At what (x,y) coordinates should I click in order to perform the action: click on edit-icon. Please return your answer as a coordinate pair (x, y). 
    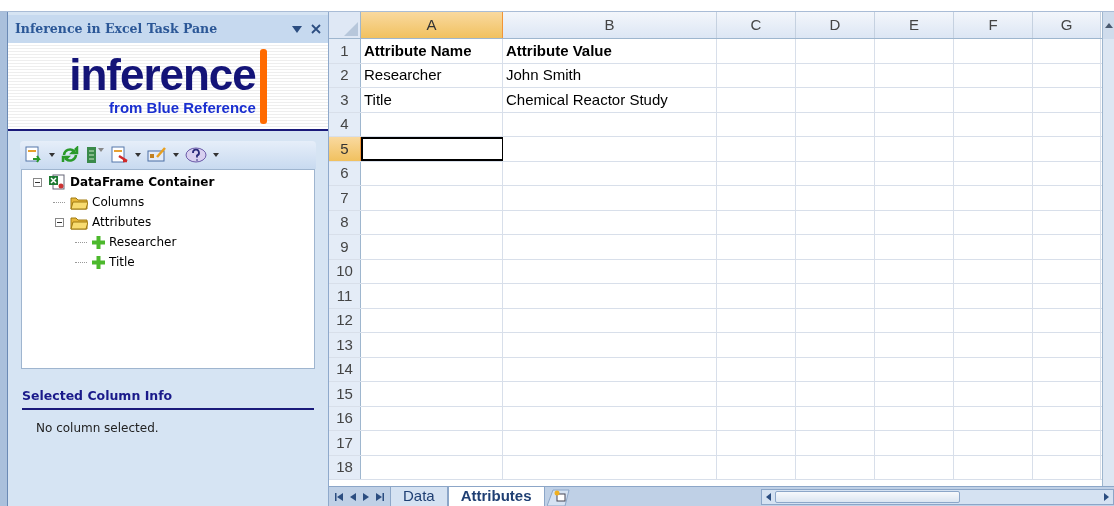
    Looking at the image, I should click on (157, 155).